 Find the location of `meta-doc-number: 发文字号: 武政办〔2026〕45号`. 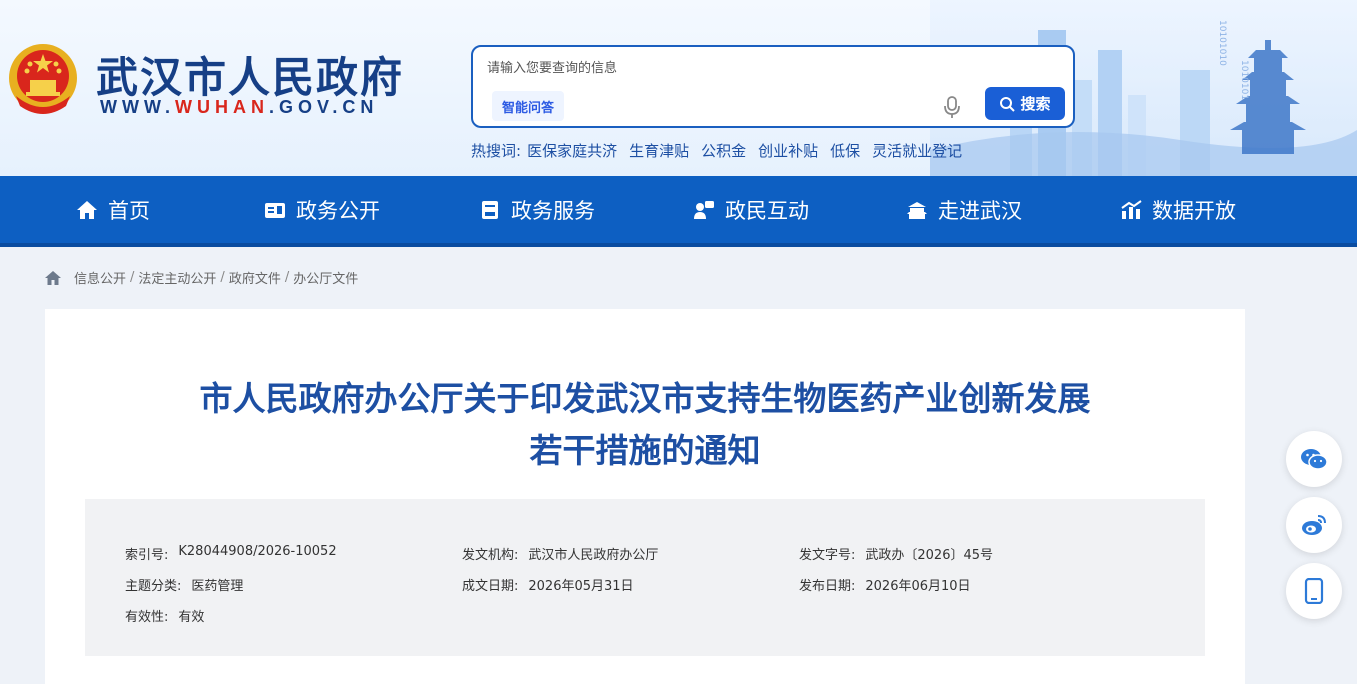

meta-doc-number: 发文字号: 武政办〔2026〕45号 is located at coordinates (896, 553).